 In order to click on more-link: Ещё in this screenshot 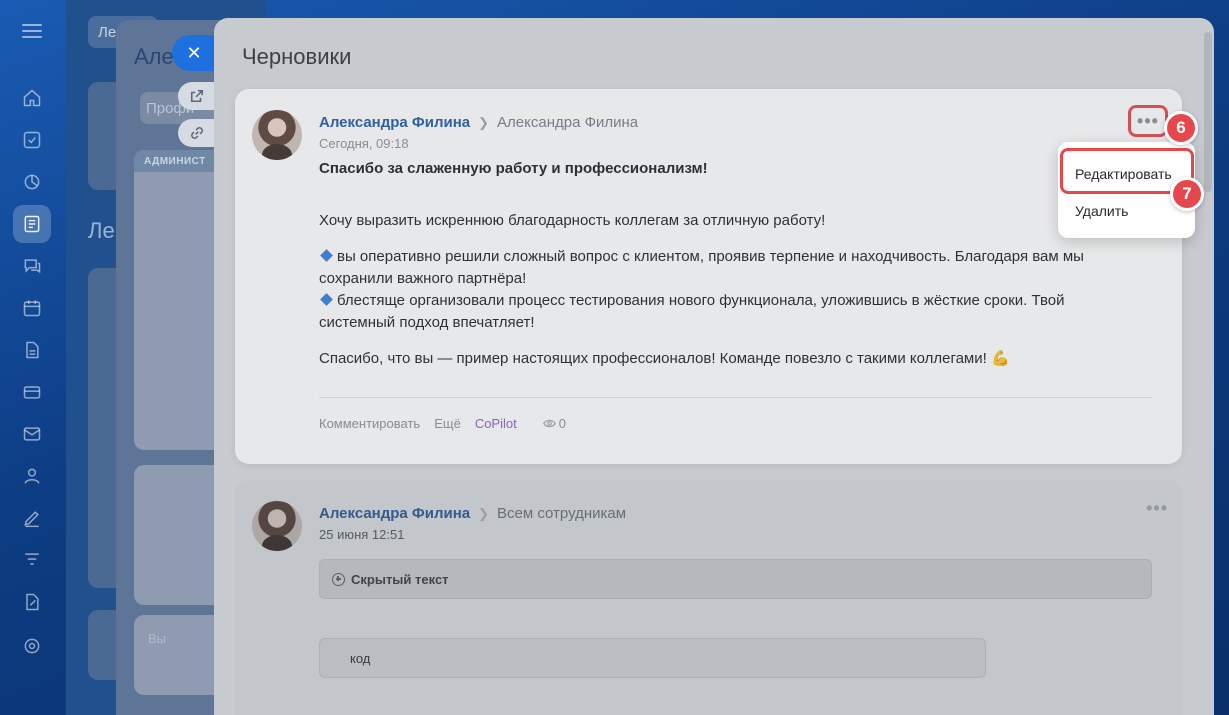, I will do `click(447, 423)`.